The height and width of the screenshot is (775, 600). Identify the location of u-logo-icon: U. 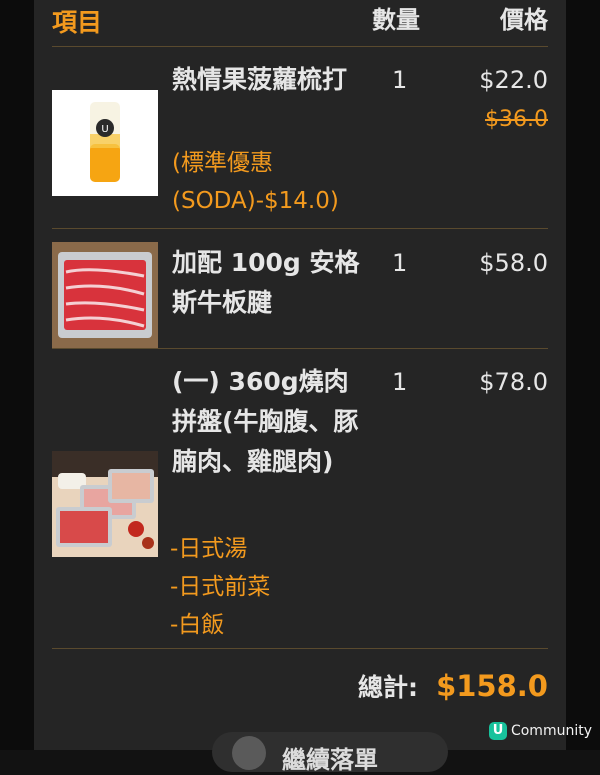
(497, 731).